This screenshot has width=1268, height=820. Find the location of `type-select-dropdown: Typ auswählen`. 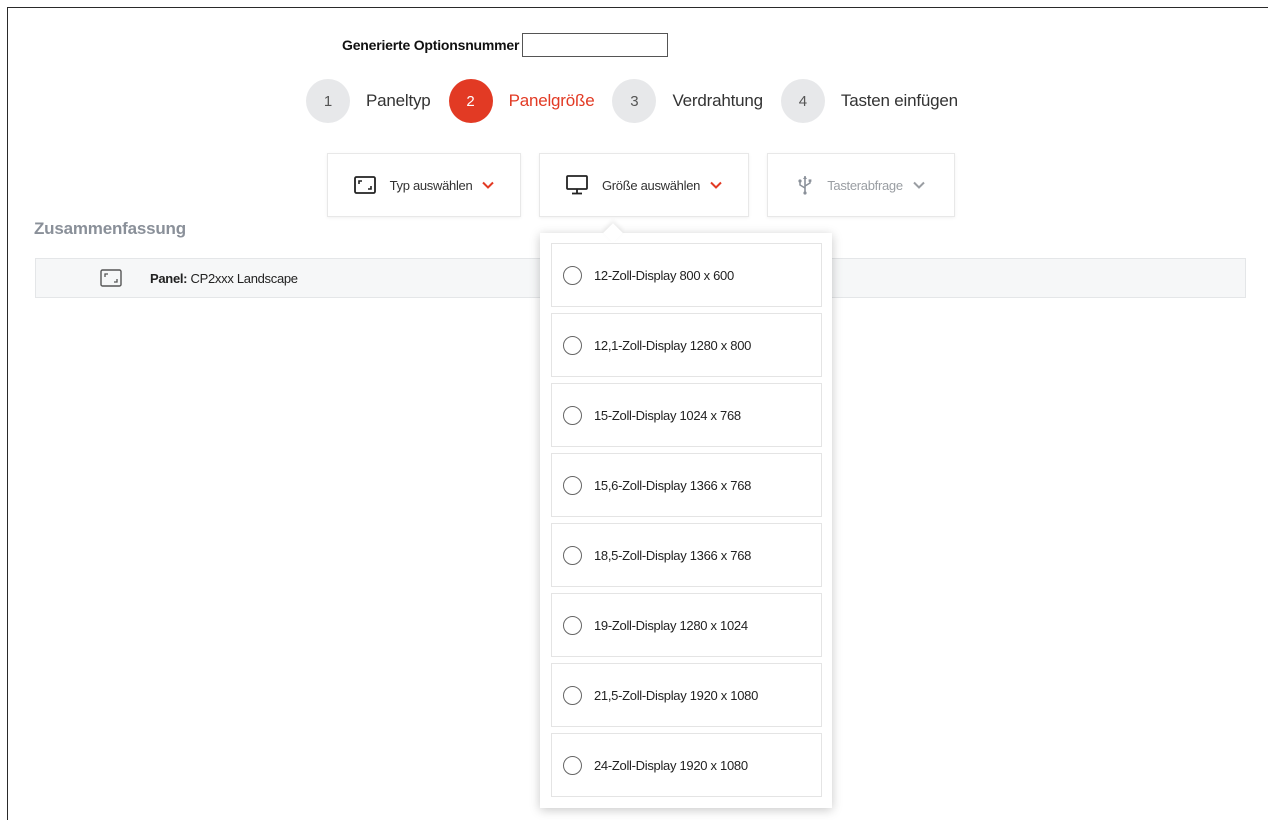

type-select-dropdown: Typ auswählen is located at coordinates (424, 185).